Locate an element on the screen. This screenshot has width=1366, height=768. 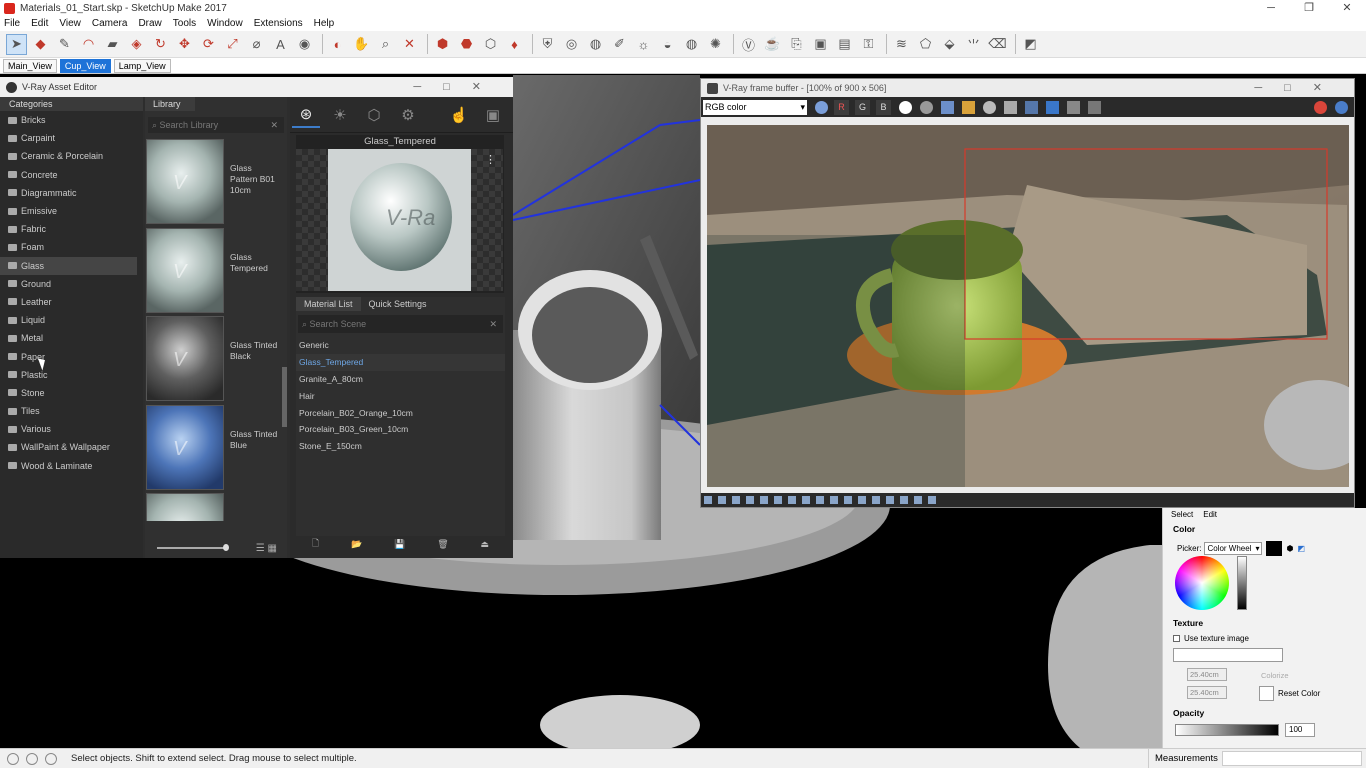
library-material-item: V Glass Tinted Blue is located at coordinates (216, 447).